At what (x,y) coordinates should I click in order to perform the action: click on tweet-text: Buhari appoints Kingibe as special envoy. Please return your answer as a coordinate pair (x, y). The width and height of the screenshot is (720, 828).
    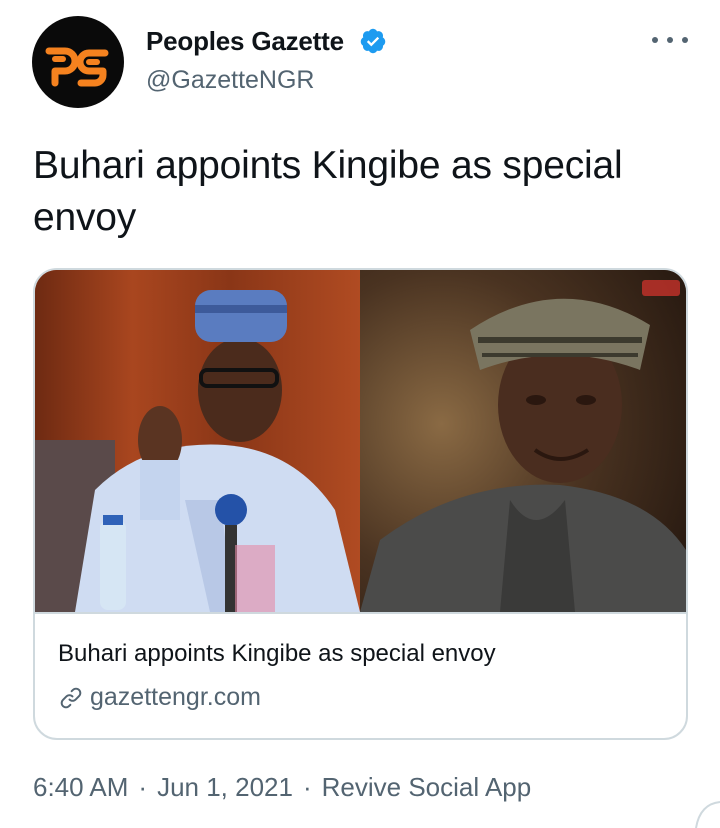
    Looking at the image, I should click on (328, 191).